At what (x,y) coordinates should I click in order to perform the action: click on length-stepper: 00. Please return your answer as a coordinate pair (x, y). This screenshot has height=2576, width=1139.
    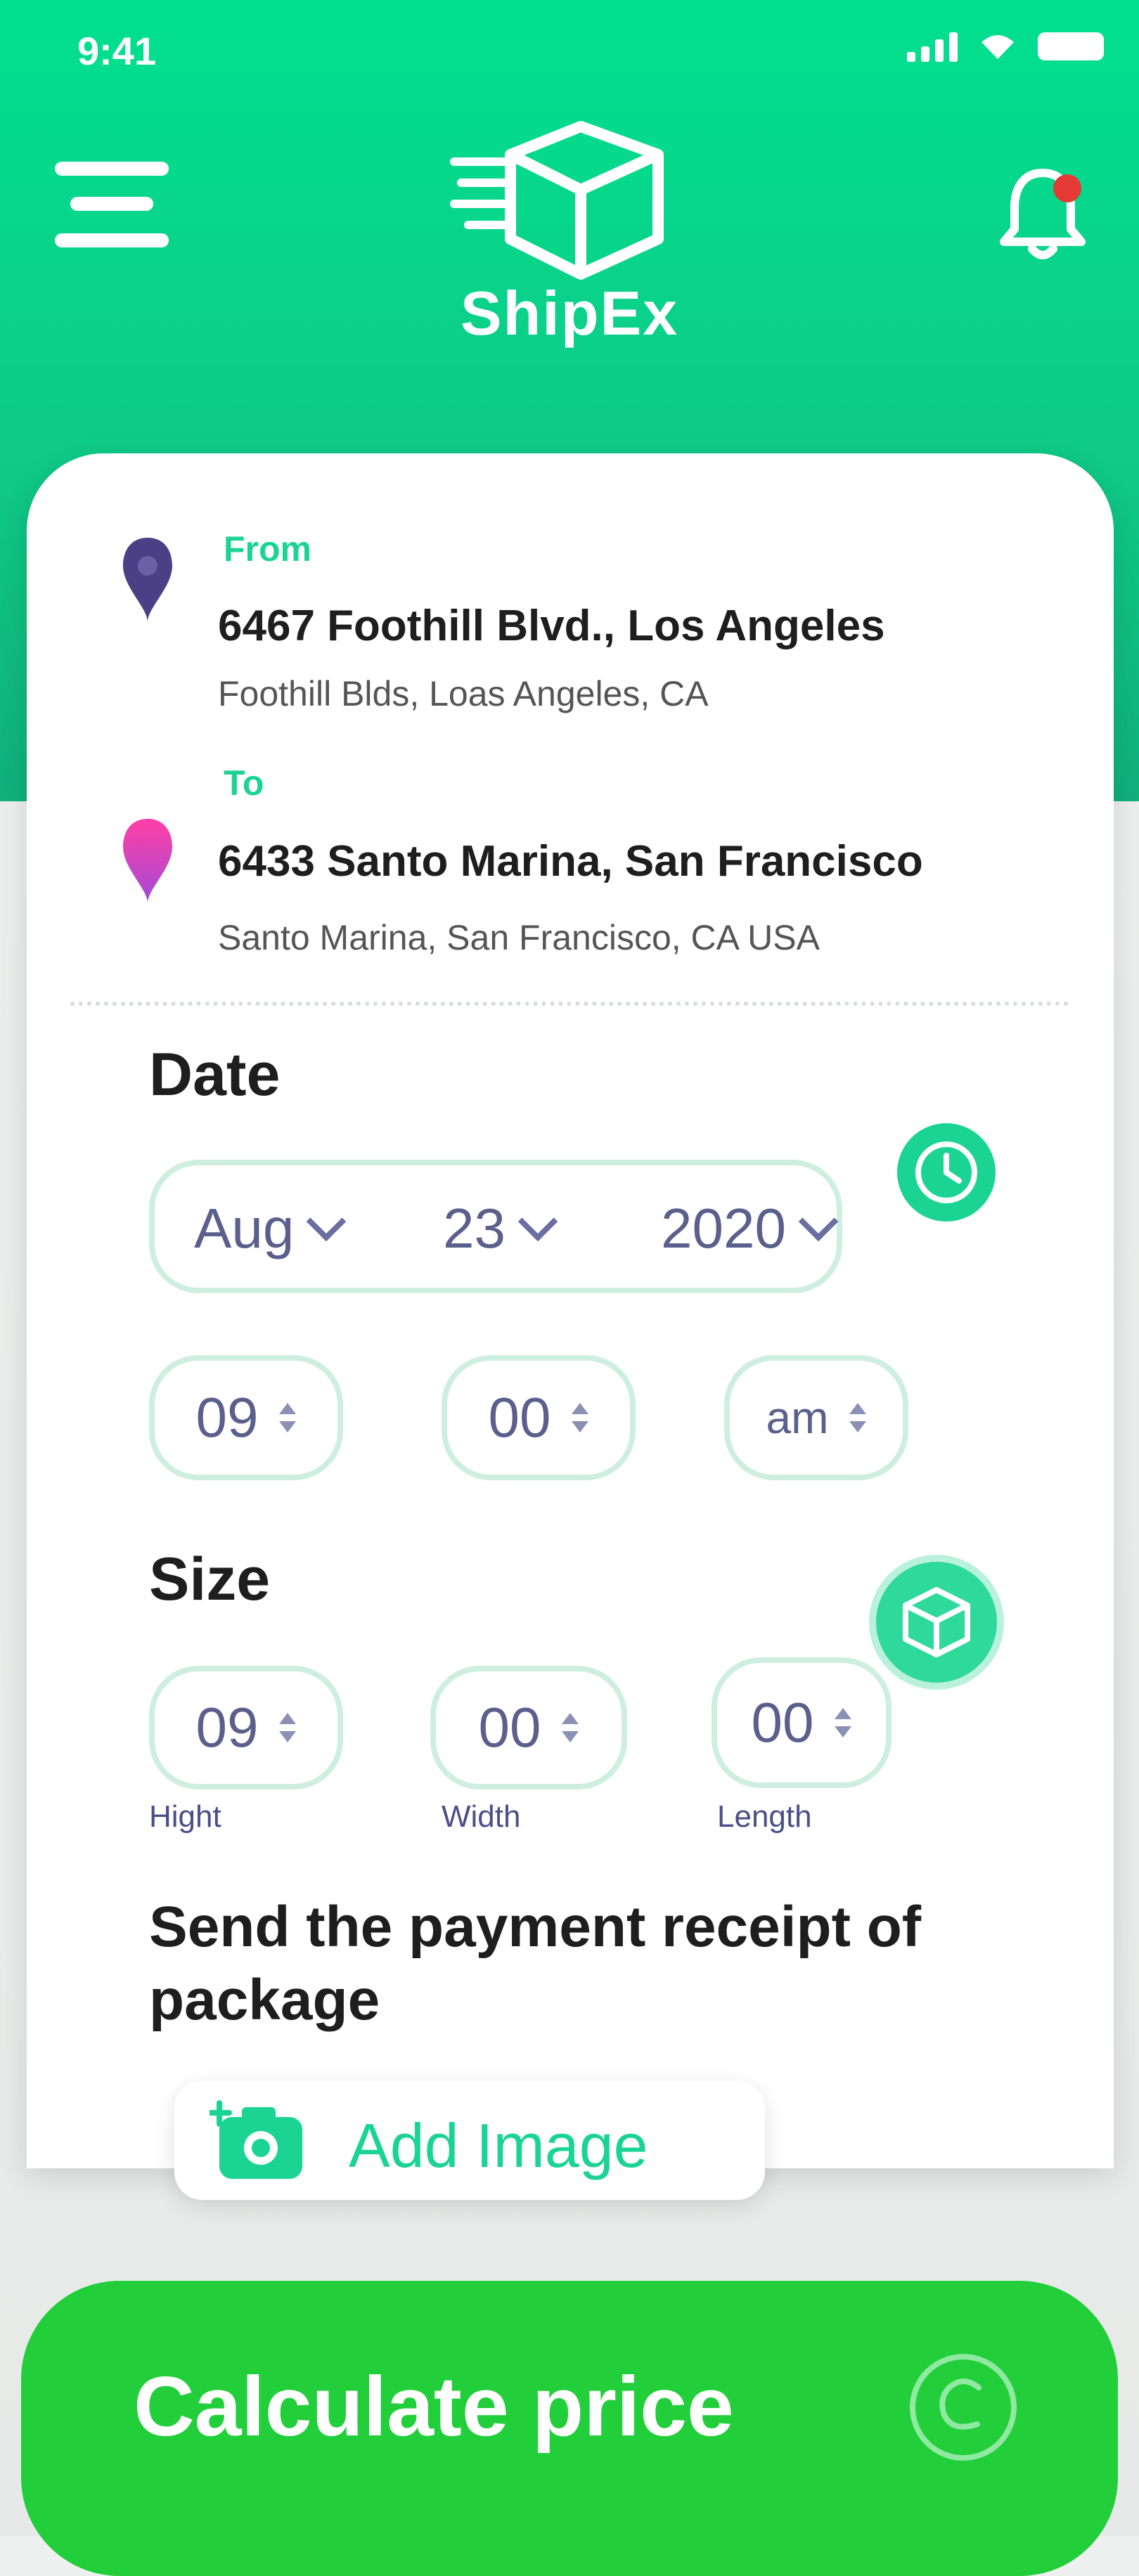
    Looking at the image, I should click on (802, 1722).